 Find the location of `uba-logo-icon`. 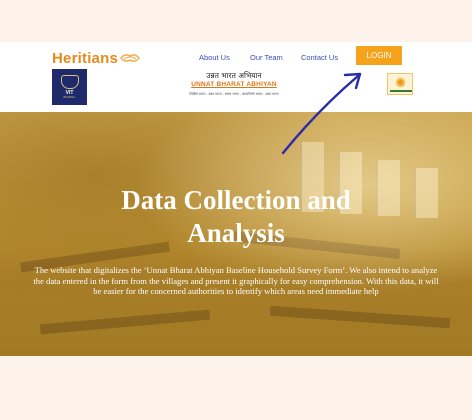

uba-logo-icon is located at coordinates (400, 84).